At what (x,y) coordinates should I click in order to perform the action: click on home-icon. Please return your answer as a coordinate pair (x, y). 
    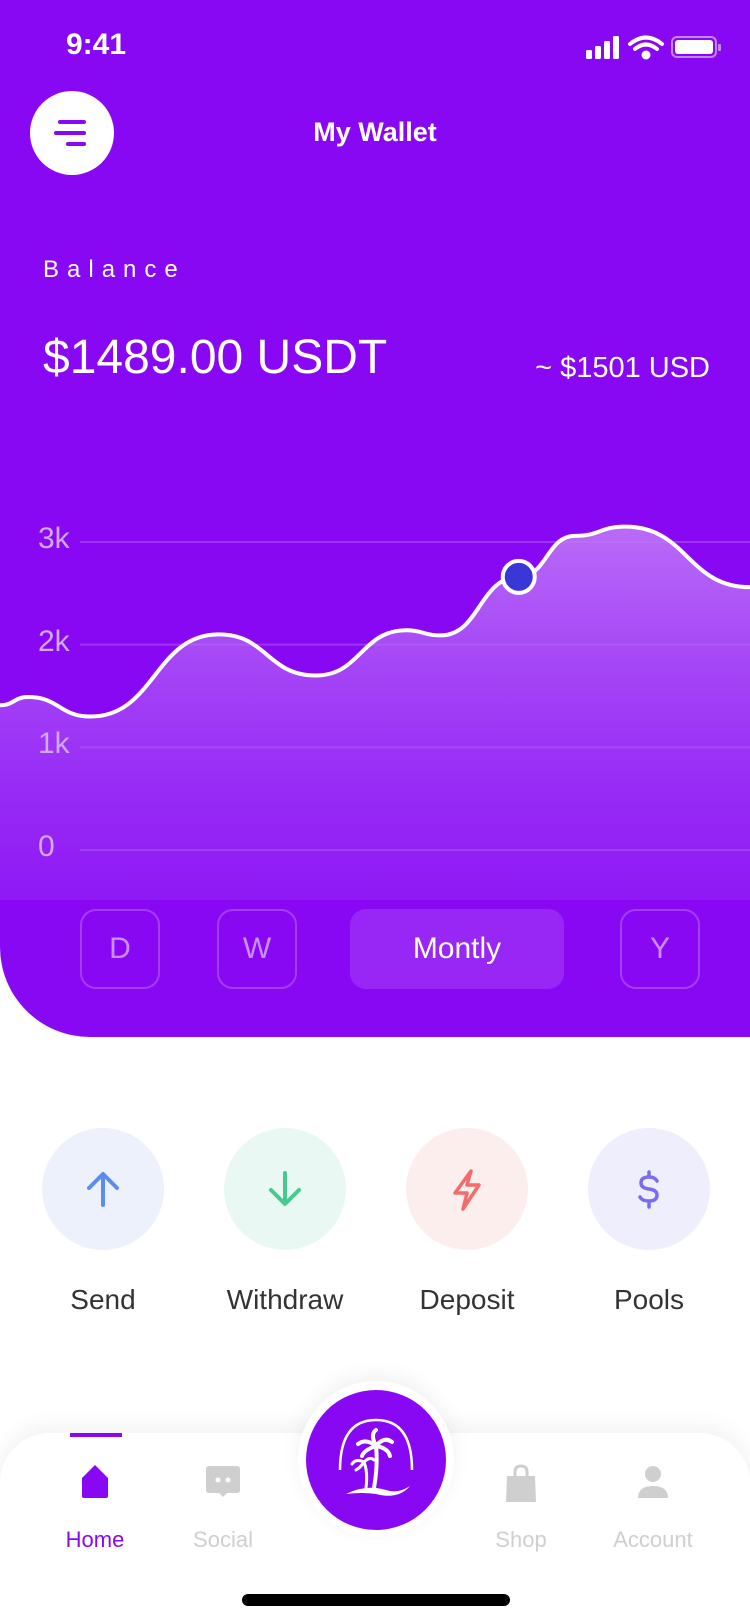
    Looking at the image, I should click on (95, 1481).